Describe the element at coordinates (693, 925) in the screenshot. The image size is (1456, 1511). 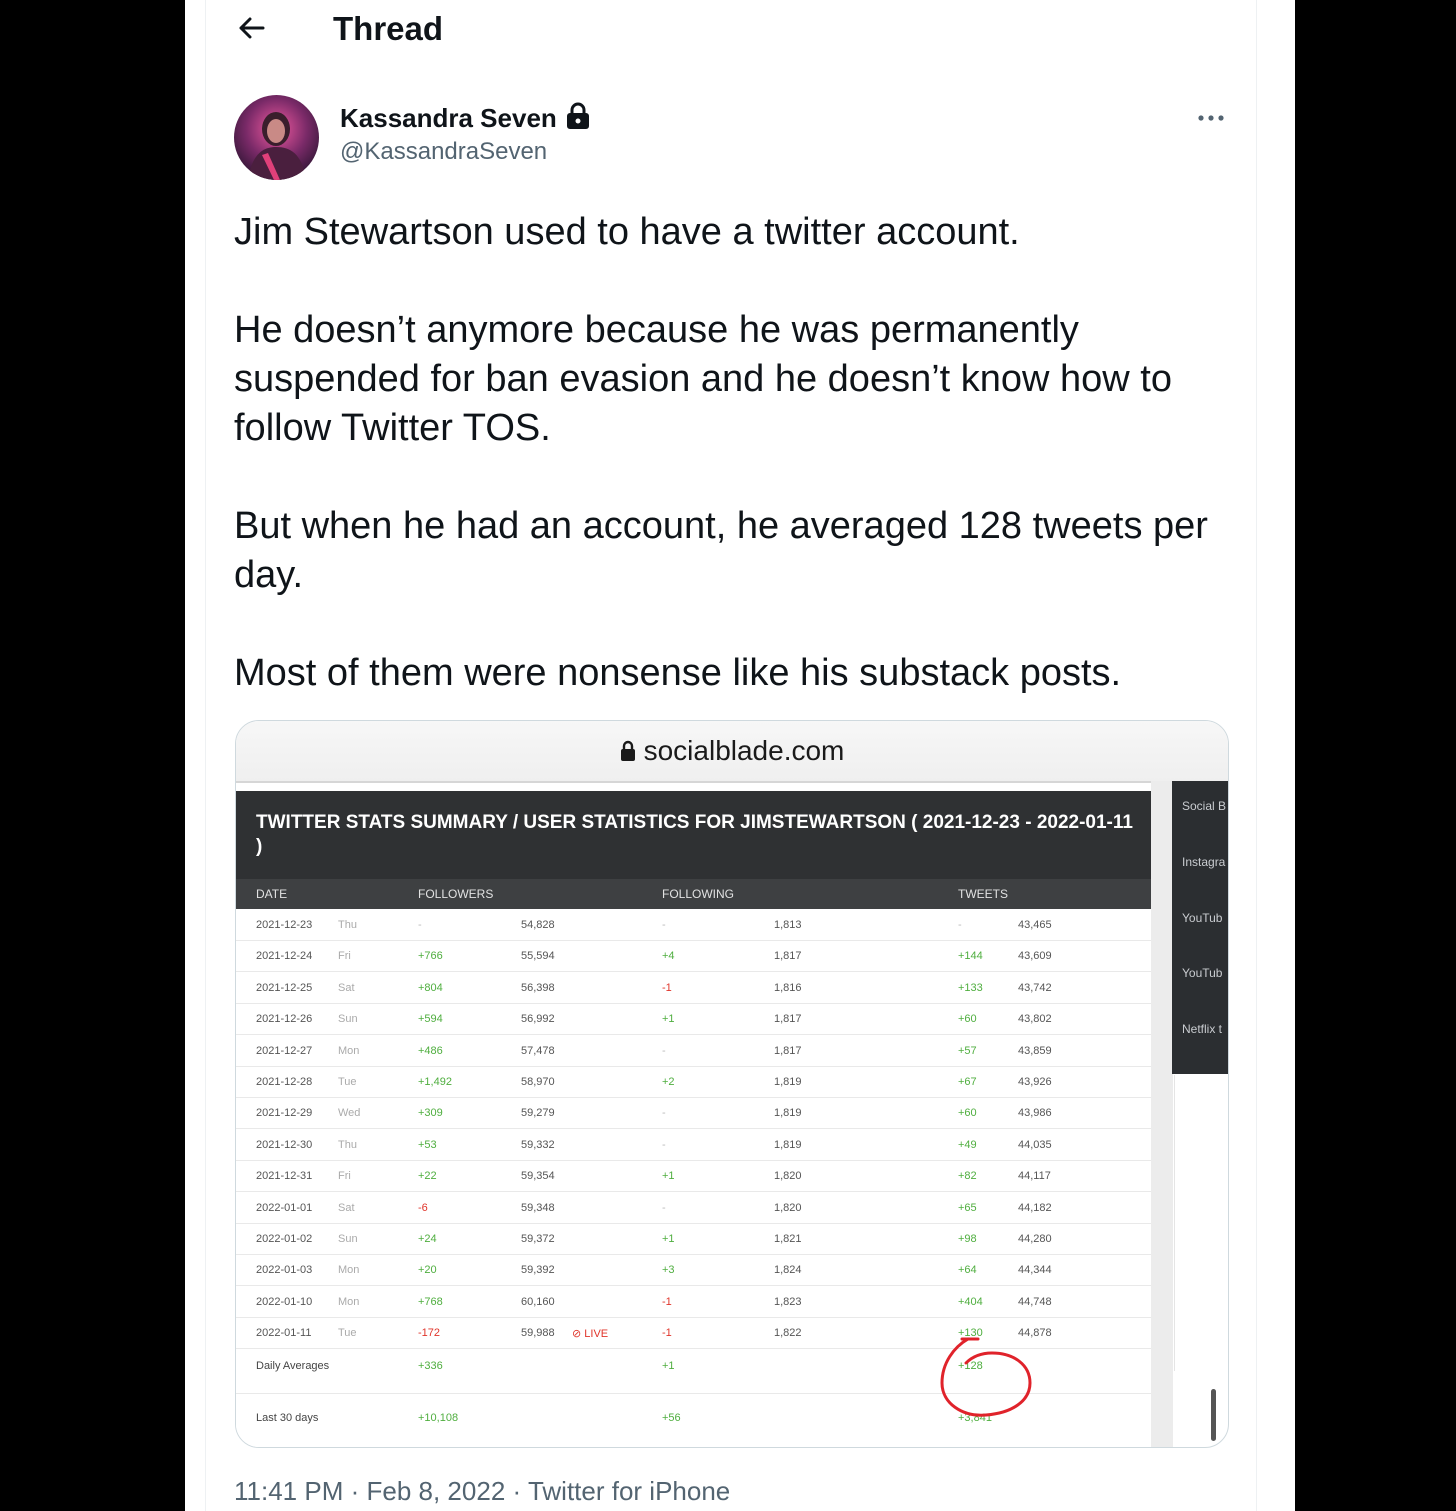
I see `table-row: 2021-12-23 Thu - 54,828 - 1,813 - 43,465` at that location.